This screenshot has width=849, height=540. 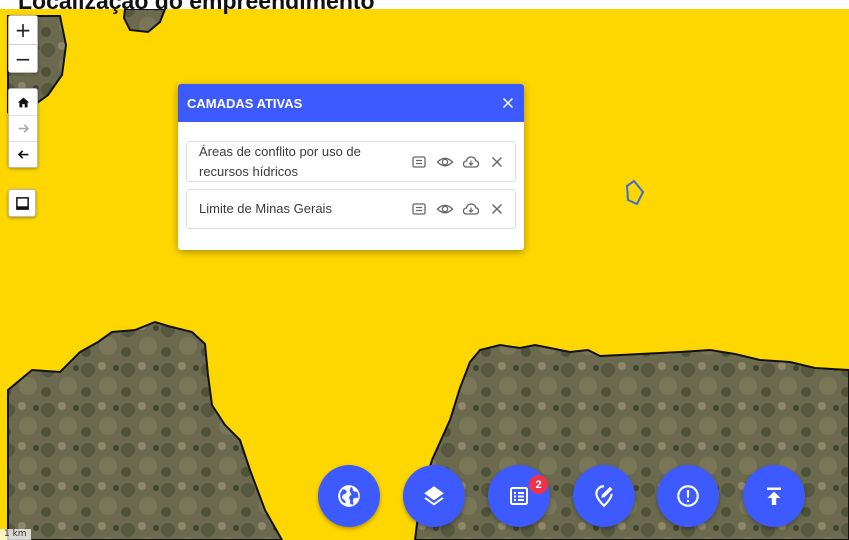 I want to click on alert-button, so click(x=688, y=496).